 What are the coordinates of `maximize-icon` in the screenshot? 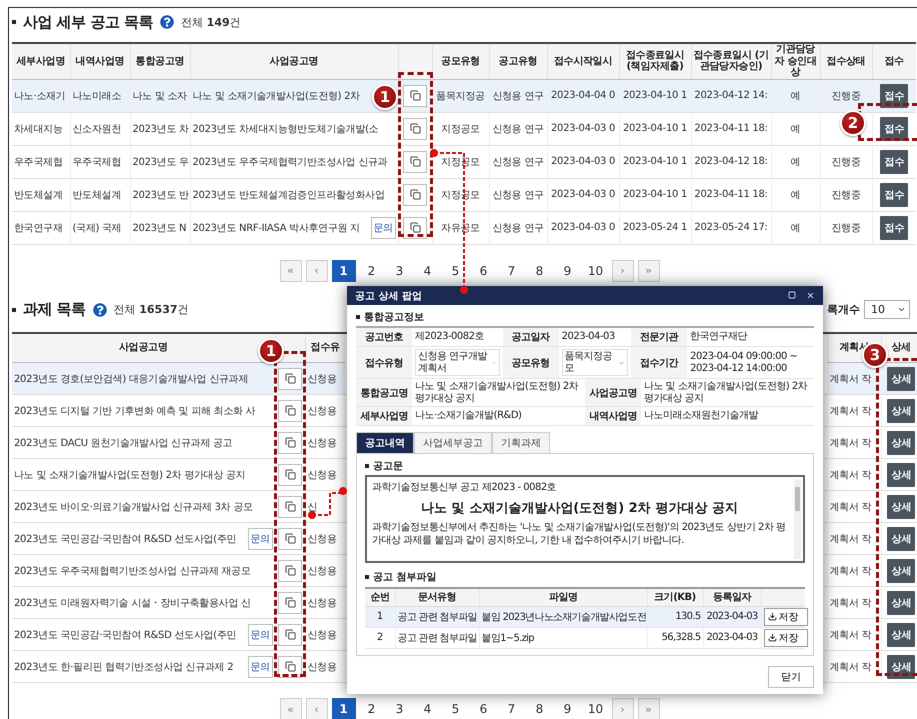 It's located at (792, 295).